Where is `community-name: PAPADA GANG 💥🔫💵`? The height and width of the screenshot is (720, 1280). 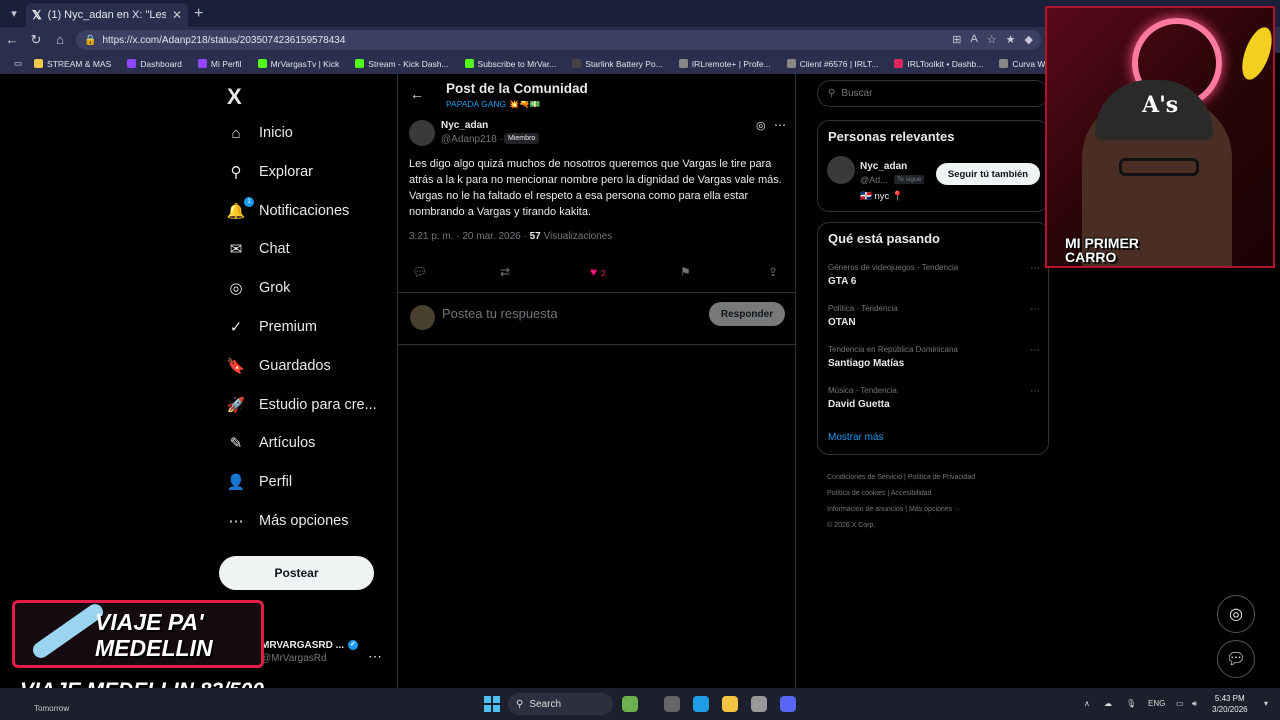 community-name: PAPADA GANG 💥🔫💵 is located at coordinates (493, 104).